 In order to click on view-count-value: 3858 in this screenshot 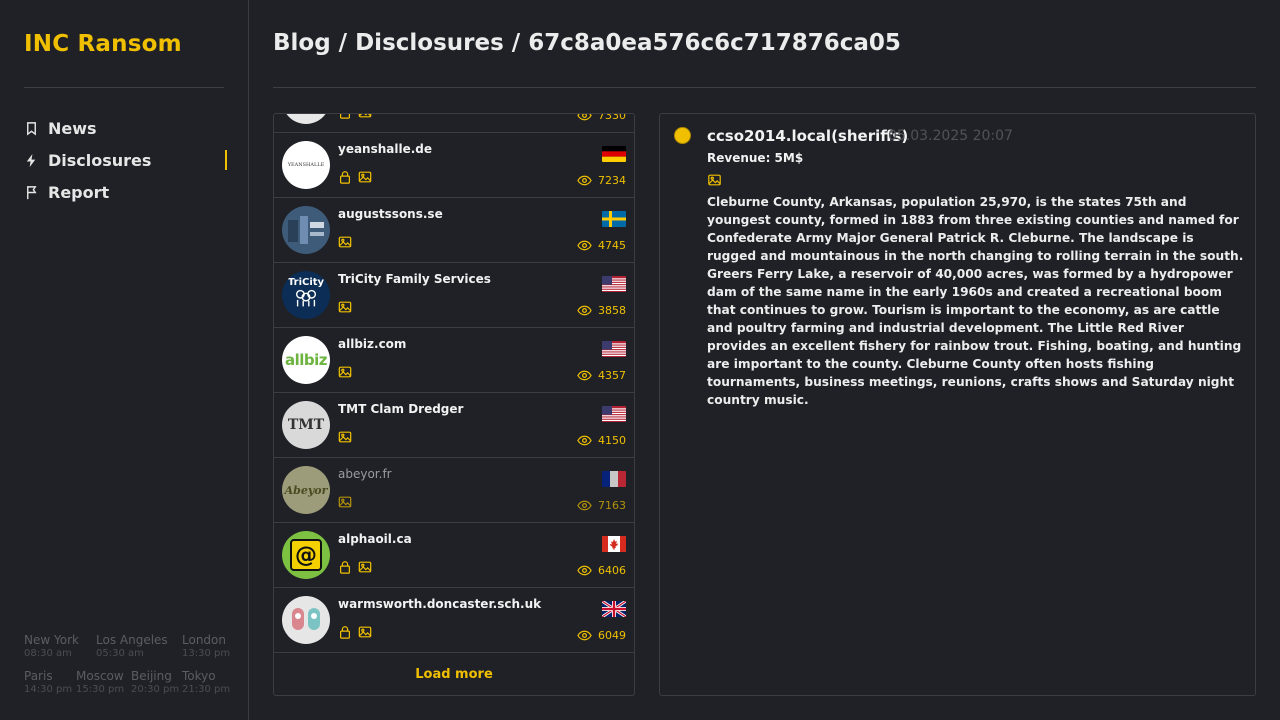, I will do `click(612, 310)`.